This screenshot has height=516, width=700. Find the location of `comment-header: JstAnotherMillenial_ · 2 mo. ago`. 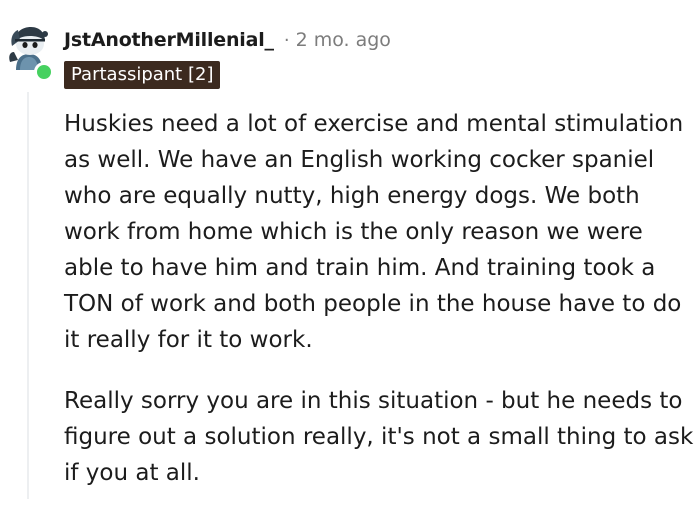

comment-header: JstAnotherMillenial_ · 2 mo. ago is located at coordinates (227, 40).